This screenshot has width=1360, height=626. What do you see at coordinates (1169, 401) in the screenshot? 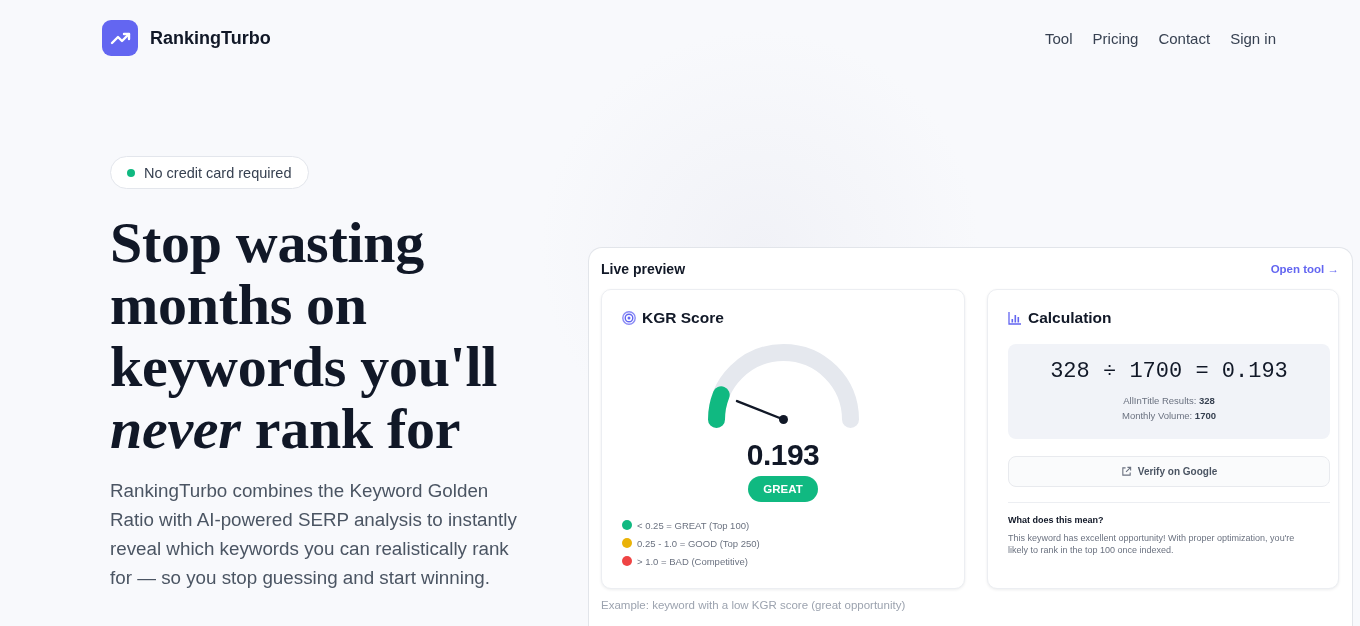
I see `detail-text: AllInTitle Results: 328` at bounding box center [1169, 401].